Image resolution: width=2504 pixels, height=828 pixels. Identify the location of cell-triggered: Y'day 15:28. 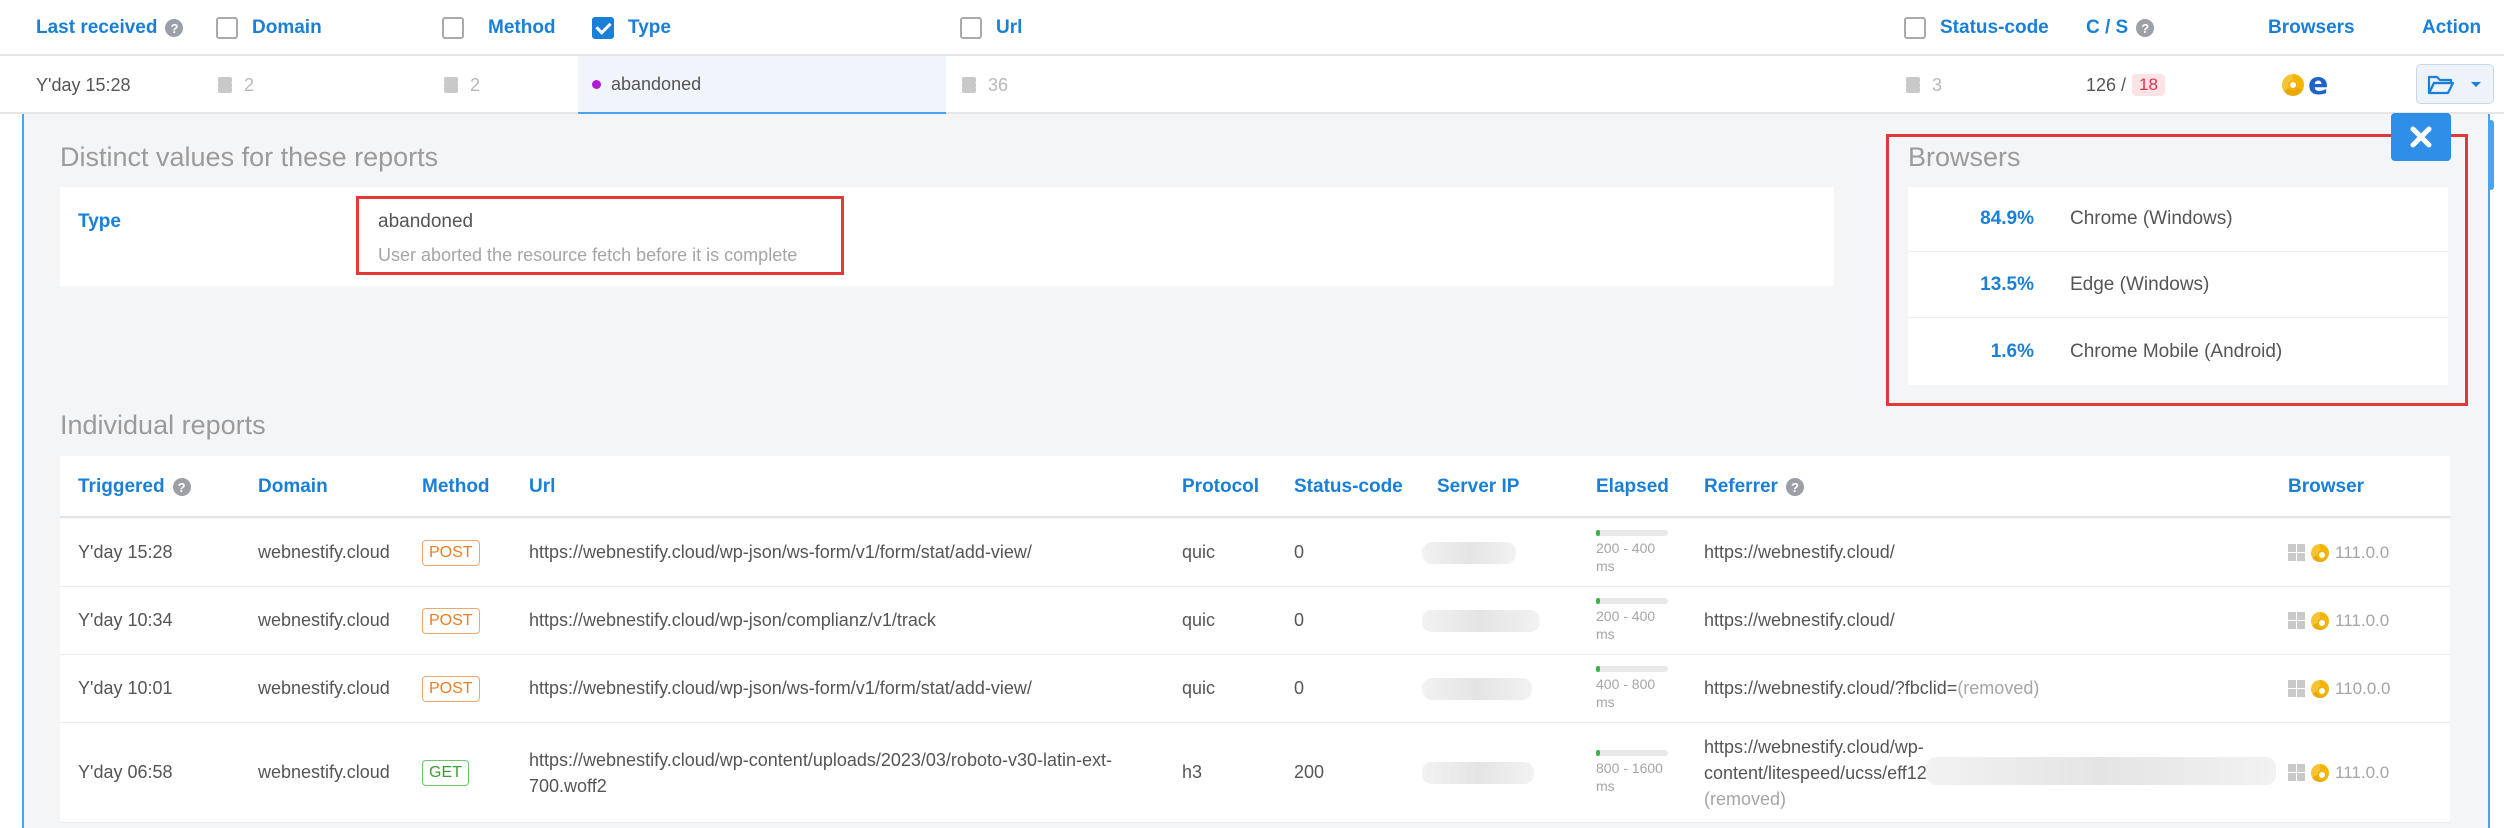
(125, 552).